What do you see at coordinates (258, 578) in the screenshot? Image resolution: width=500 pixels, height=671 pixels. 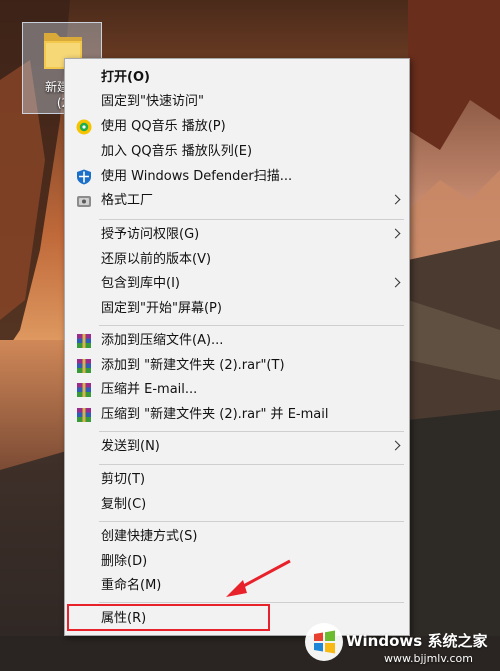 I see `annotation-arrow` at bounding box center [258, 578].